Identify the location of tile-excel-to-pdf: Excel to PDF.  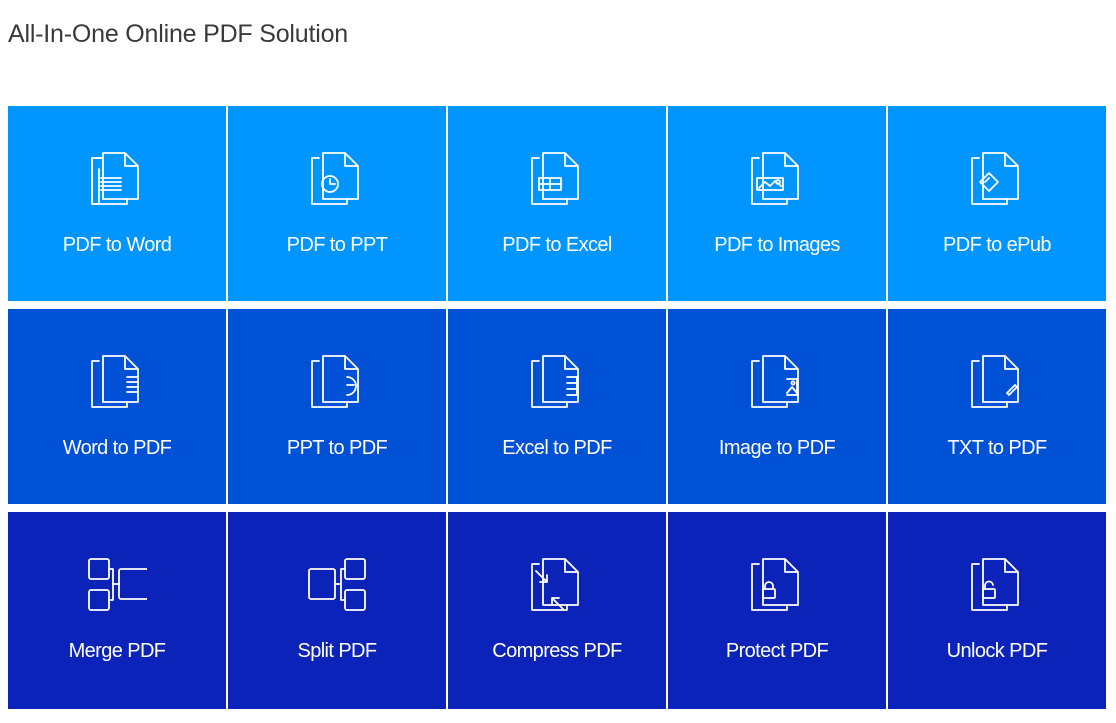
(557, 406).